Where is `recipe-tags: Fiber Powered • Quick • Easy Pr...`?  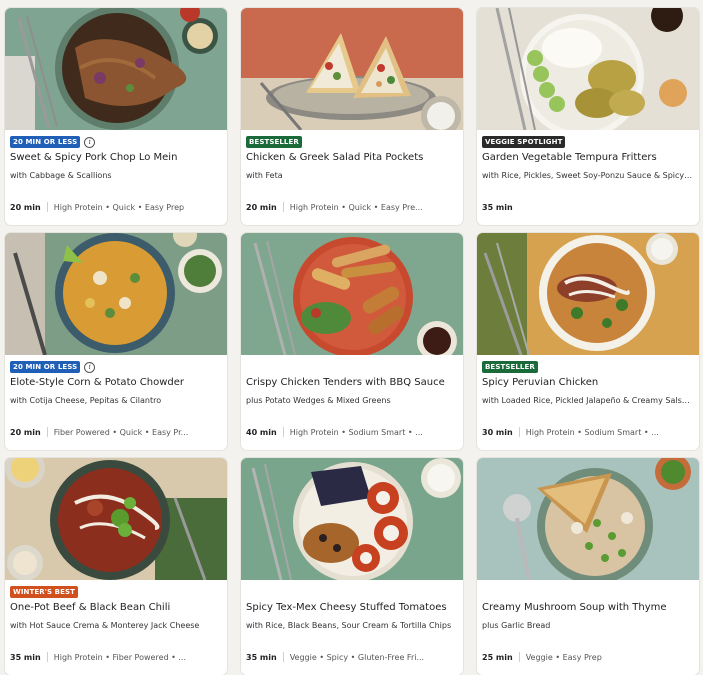
recipe-tags: Fiber Powered • Quick • Easy Pr... is located at coordinates (121, 432).